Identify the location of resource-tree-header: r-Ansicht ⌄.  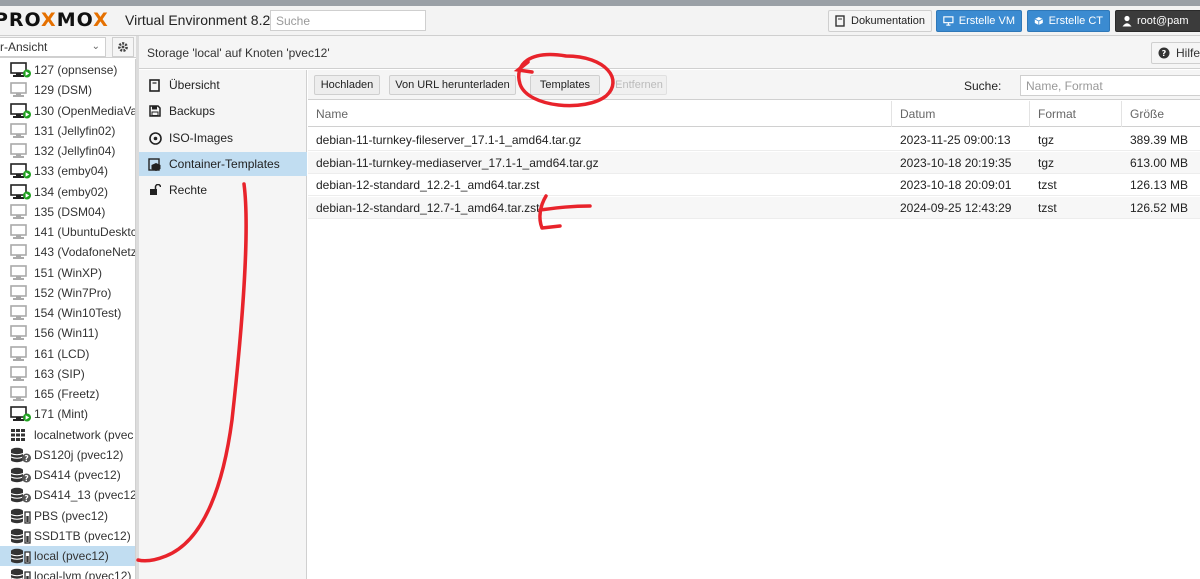
(68, 47).